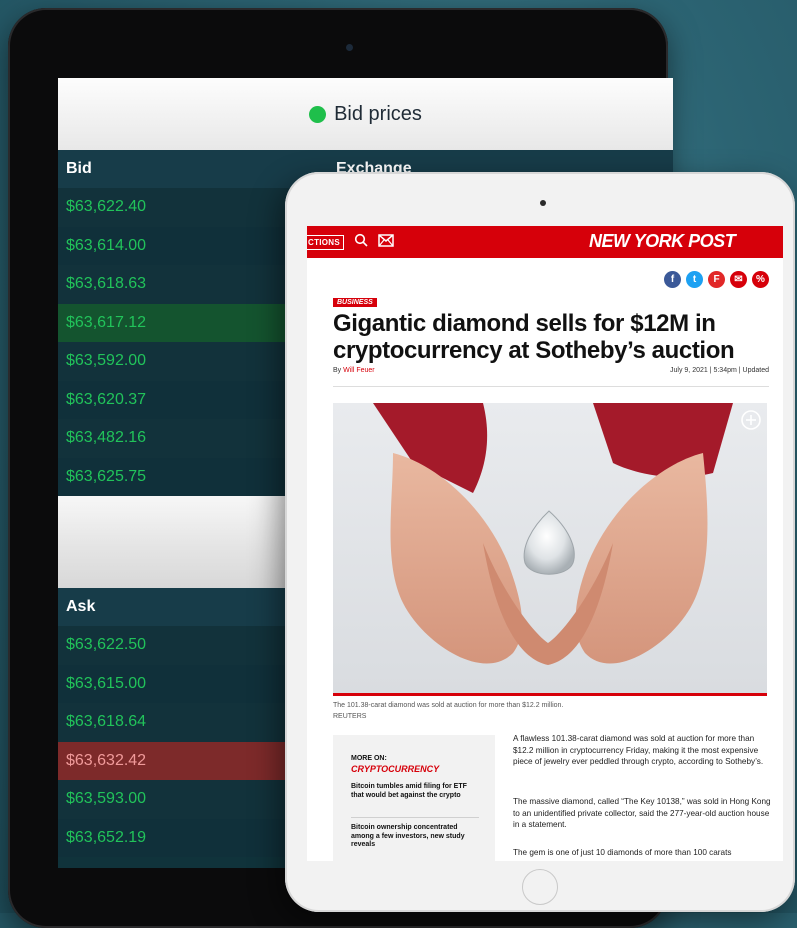  Describe the element at coordinates (738, 279) in the screenshot. I see `email-icon: ✉` at that location.